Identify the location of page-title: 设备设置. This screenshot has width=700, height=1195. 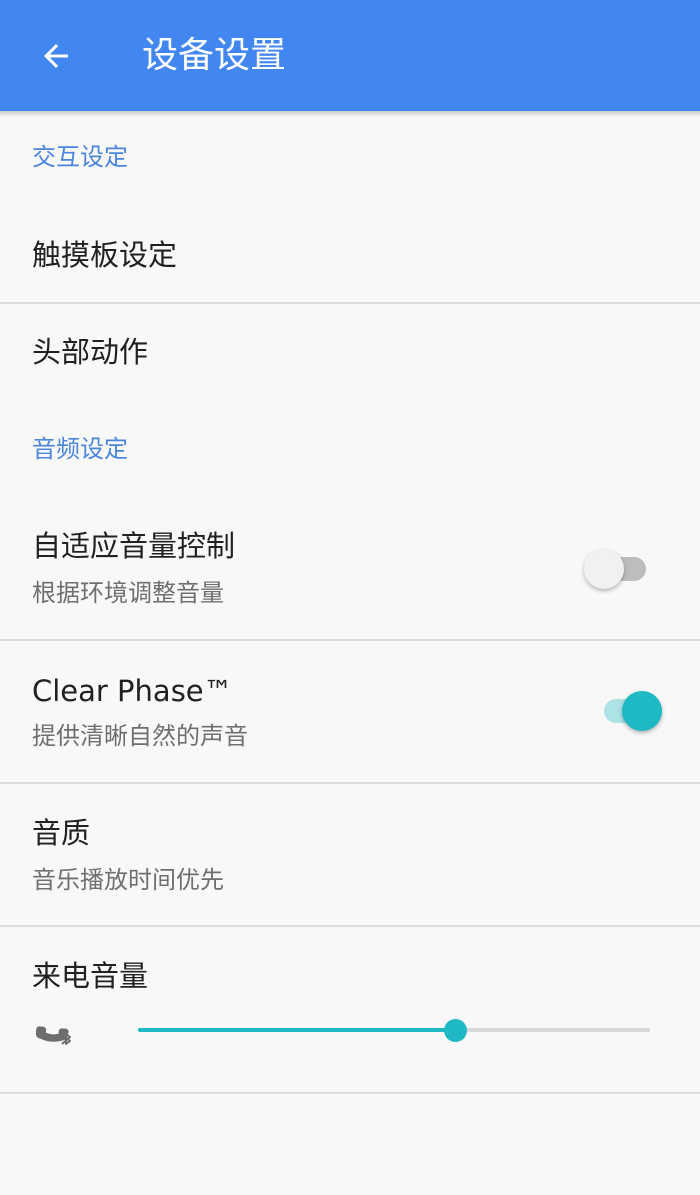
(214, 55).